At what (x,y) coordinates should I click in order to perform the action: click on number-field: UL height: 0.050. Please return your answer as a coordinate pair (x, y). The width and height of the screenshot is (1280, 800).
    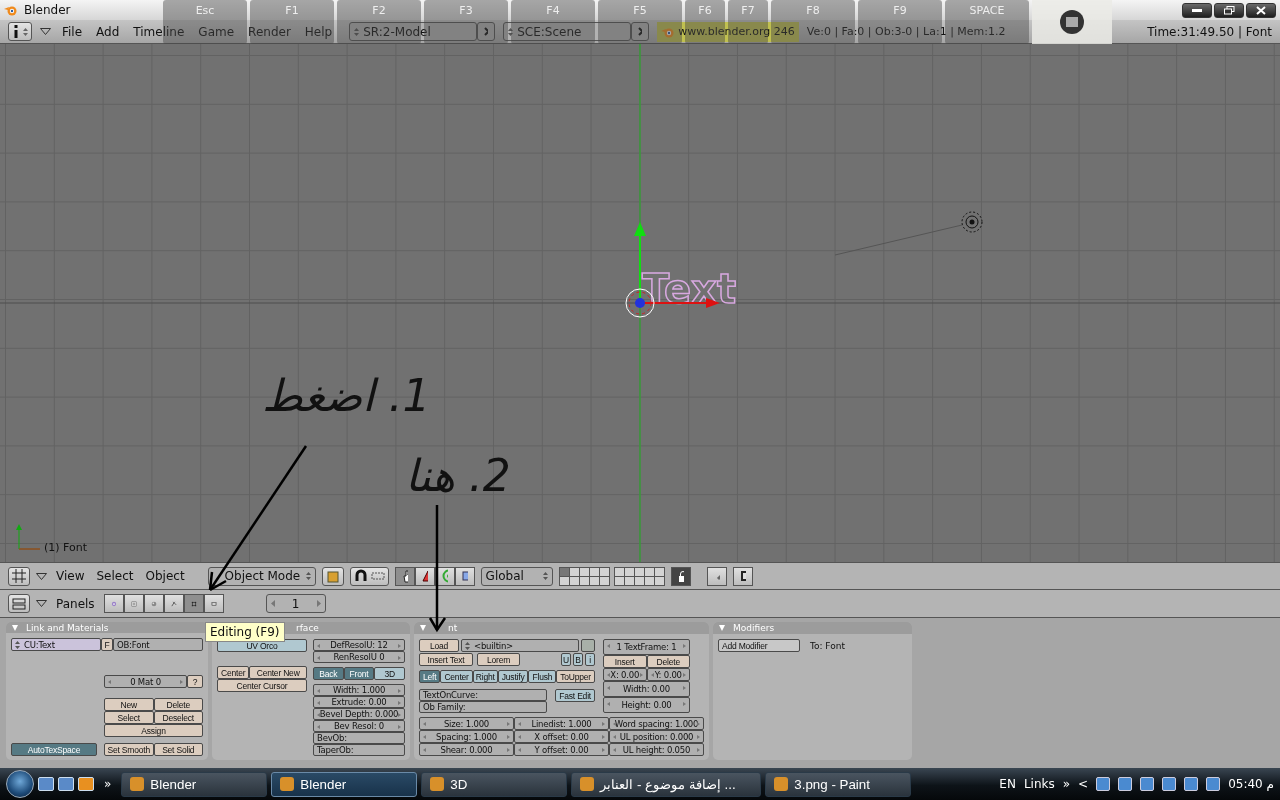
    Looking at the image, I should click on (656, 749).